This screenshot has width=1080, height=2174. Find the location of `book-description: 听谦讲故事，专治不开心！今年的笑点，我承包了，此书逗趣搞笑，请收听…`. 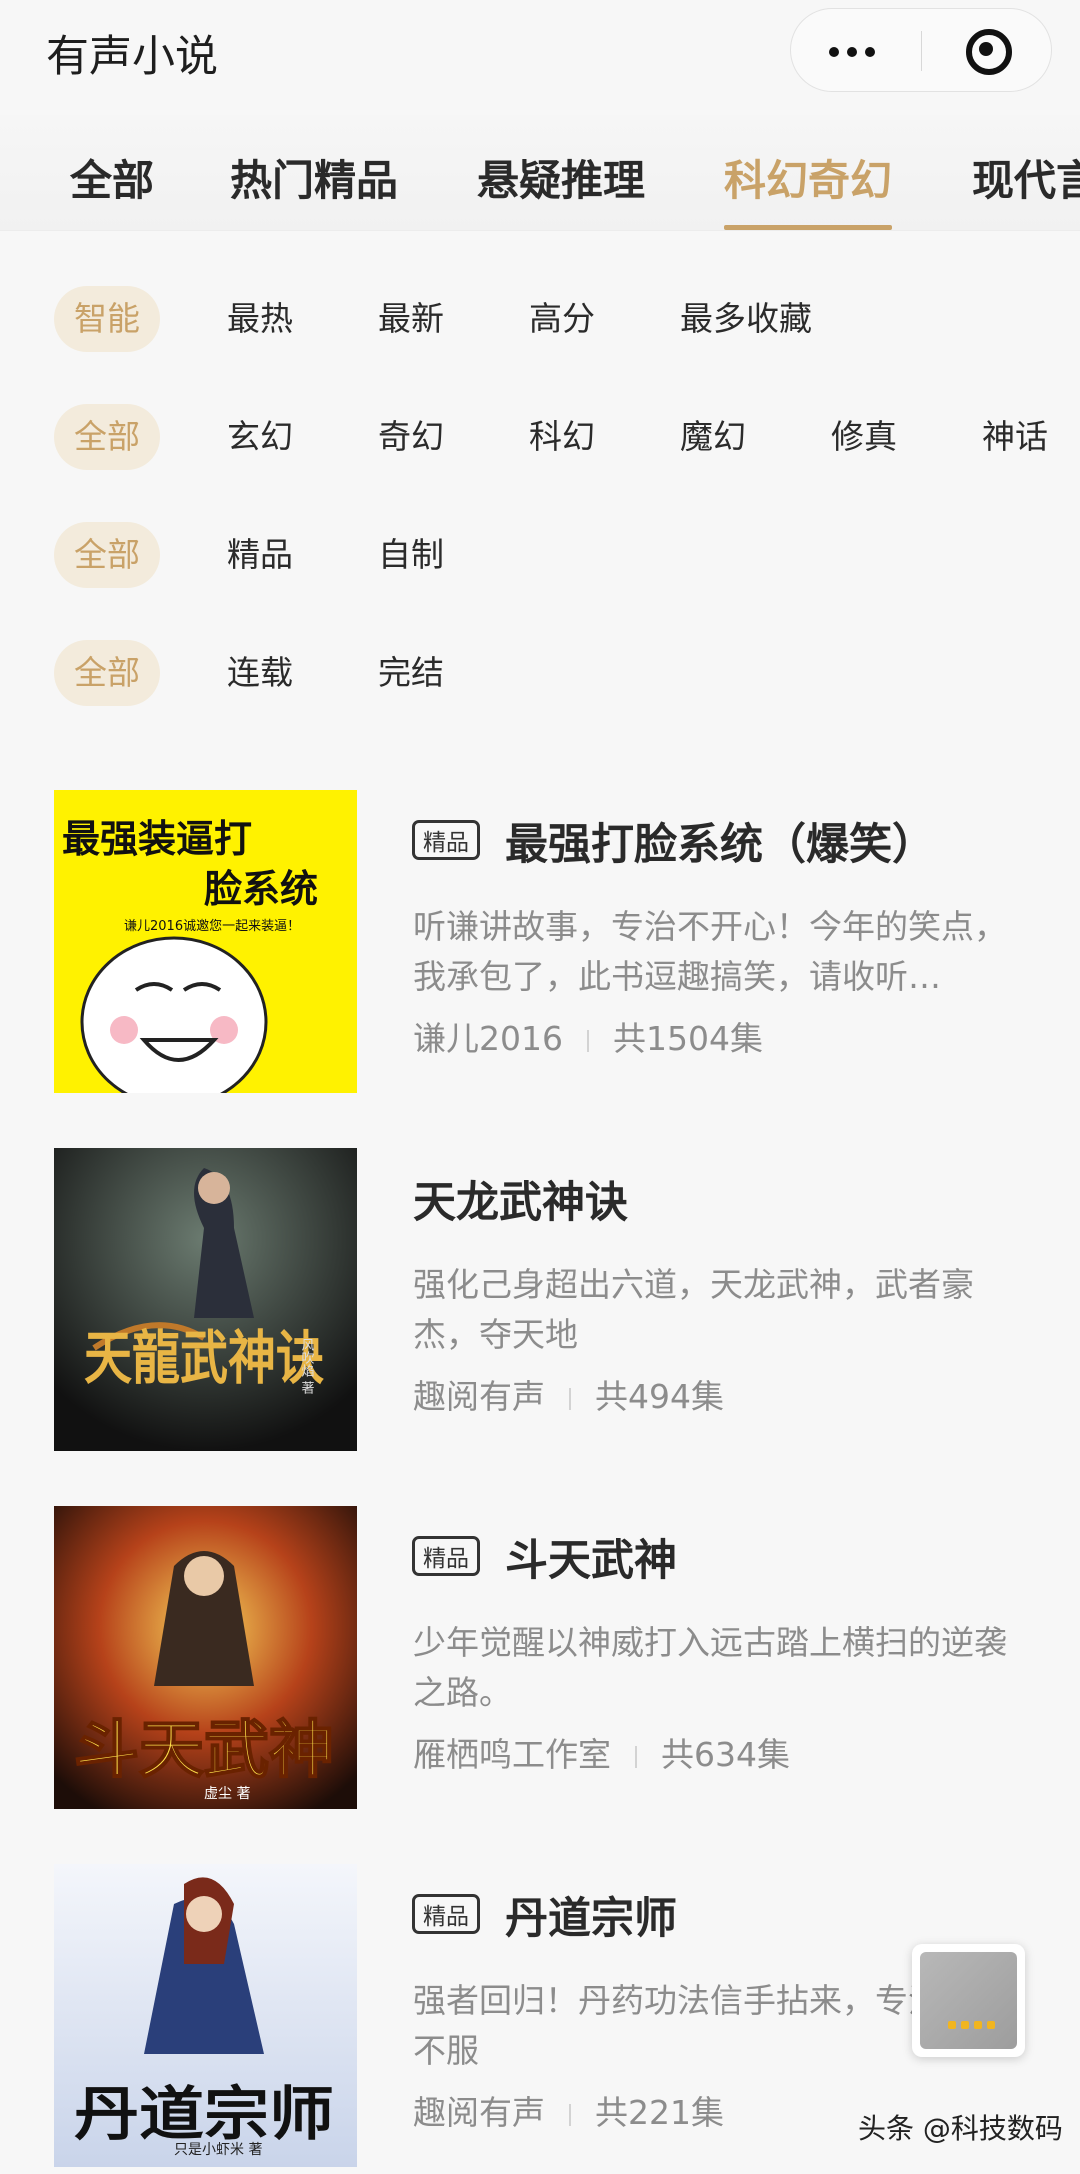

book-description: 听谦讲故事，专治不开心！今年的笑点，我承包了，此书逗趣搞笑，请收听… is located at coordinates (710, 951).